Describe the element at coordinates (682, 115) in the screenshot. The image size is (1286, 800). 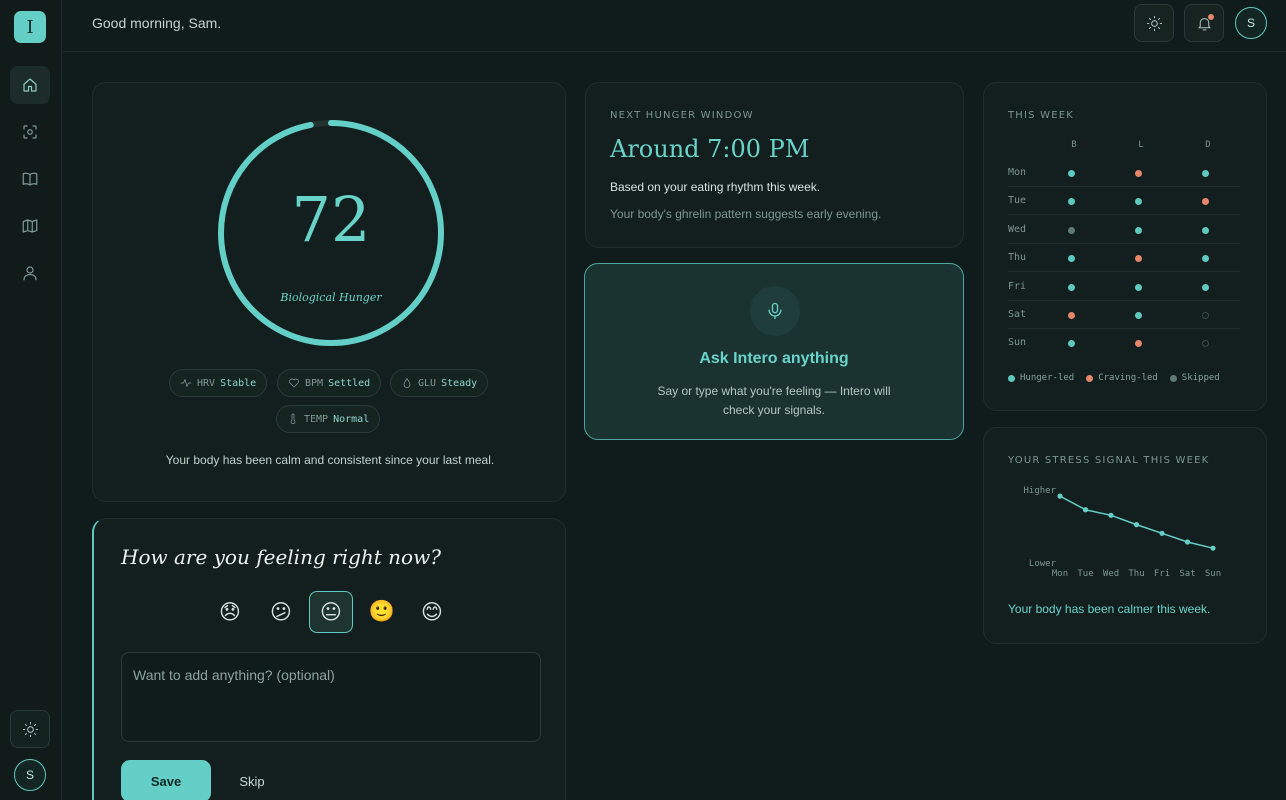
I see `next-hunger-eyebrow: NEXT HUNGER WINDOW` at that location.